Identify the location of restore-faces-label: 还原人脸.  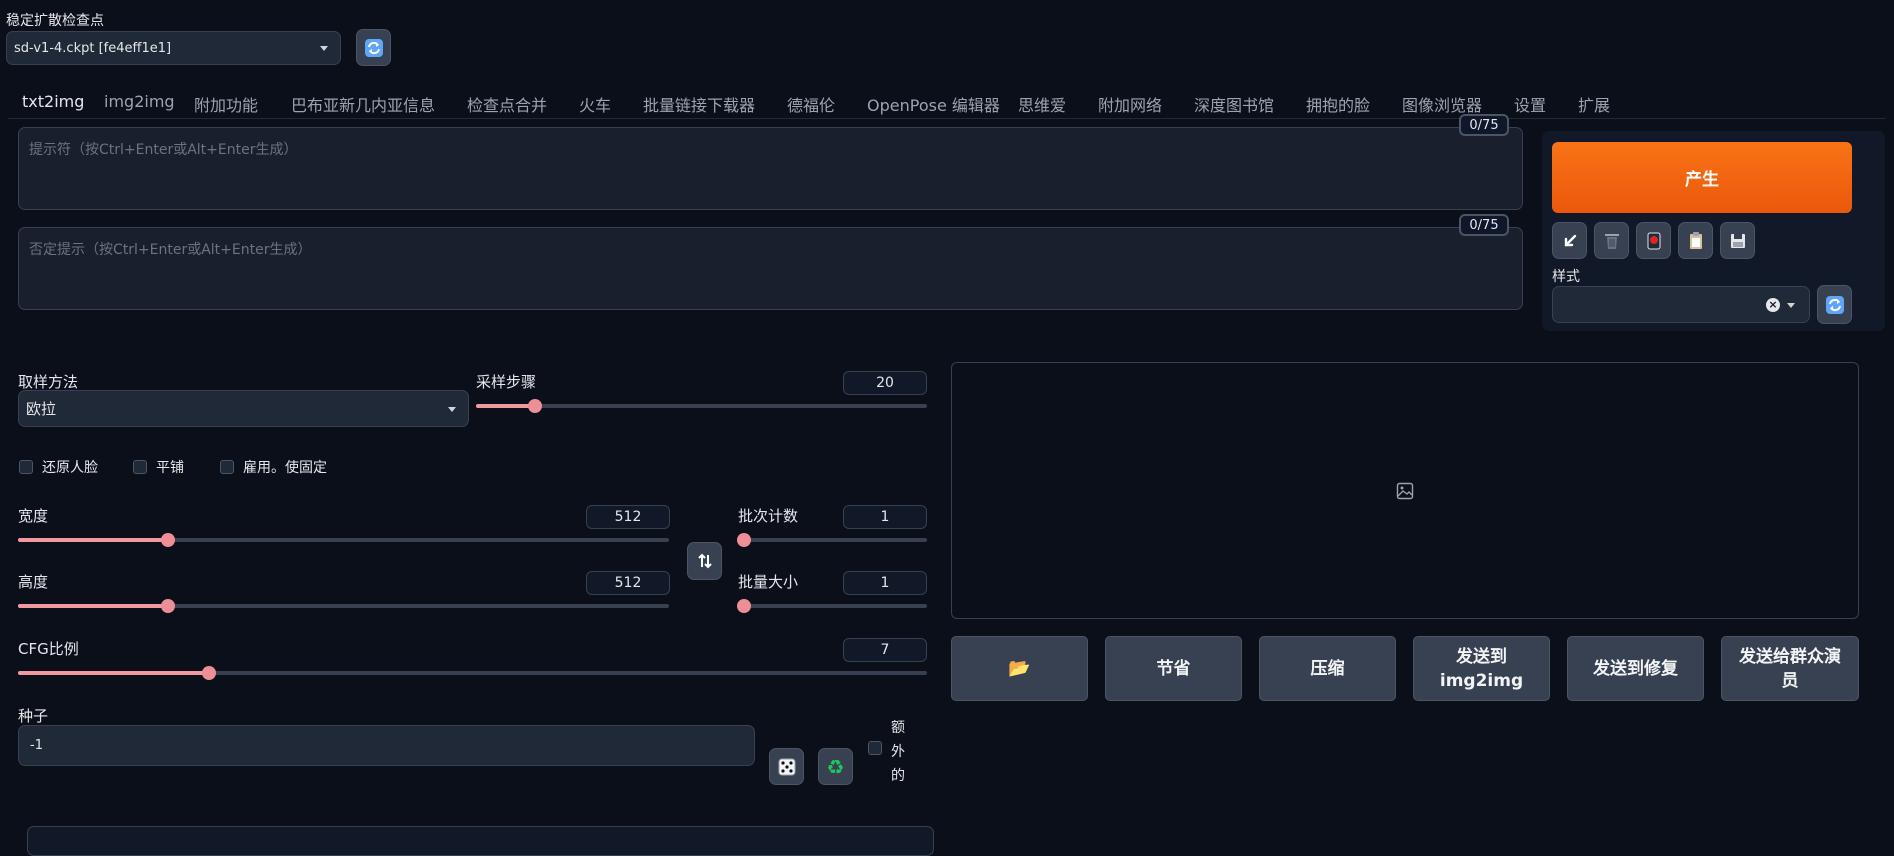
(70, 468).